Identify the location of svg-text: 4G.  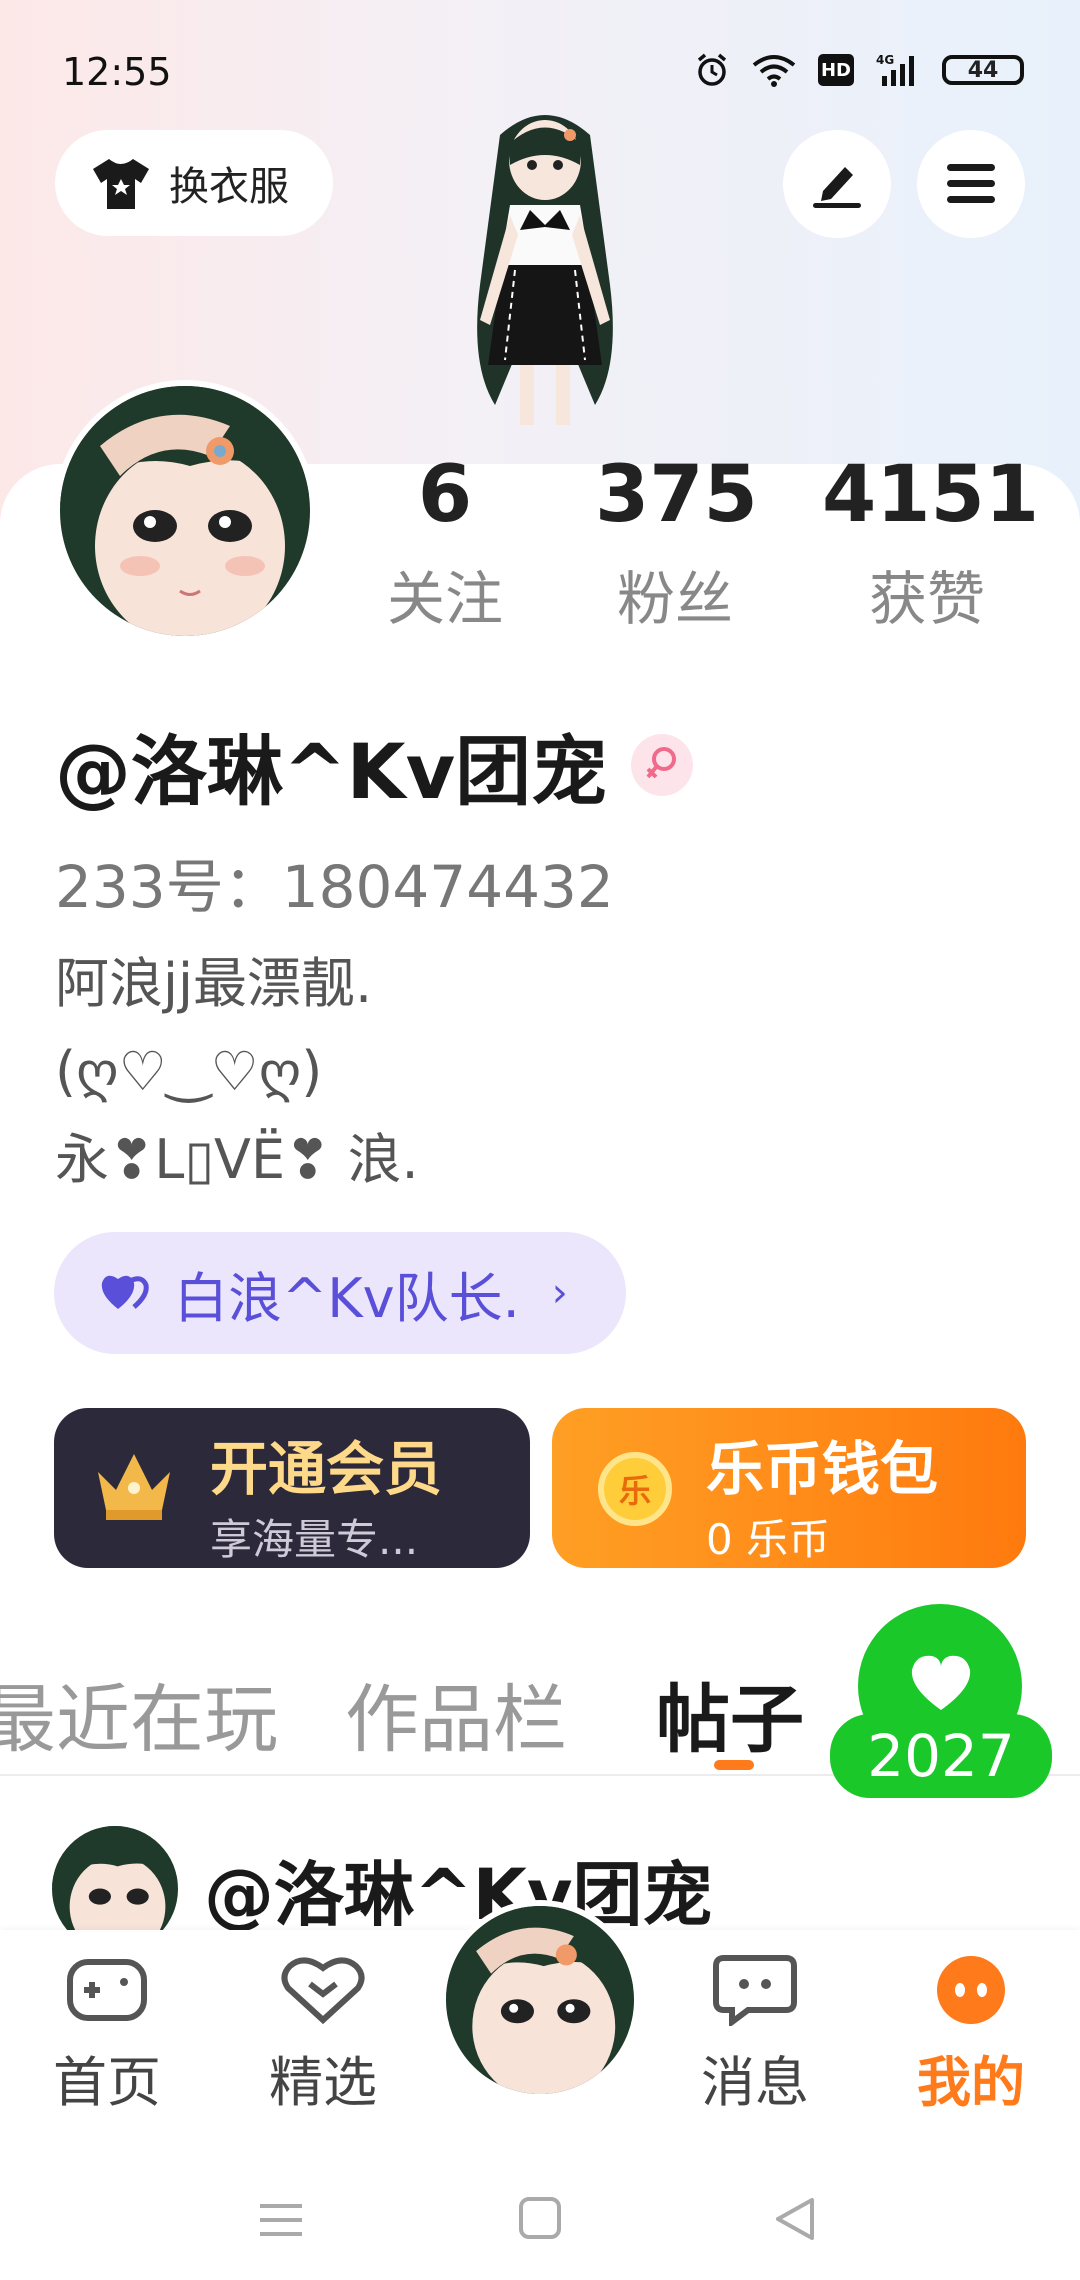
(885, 60).